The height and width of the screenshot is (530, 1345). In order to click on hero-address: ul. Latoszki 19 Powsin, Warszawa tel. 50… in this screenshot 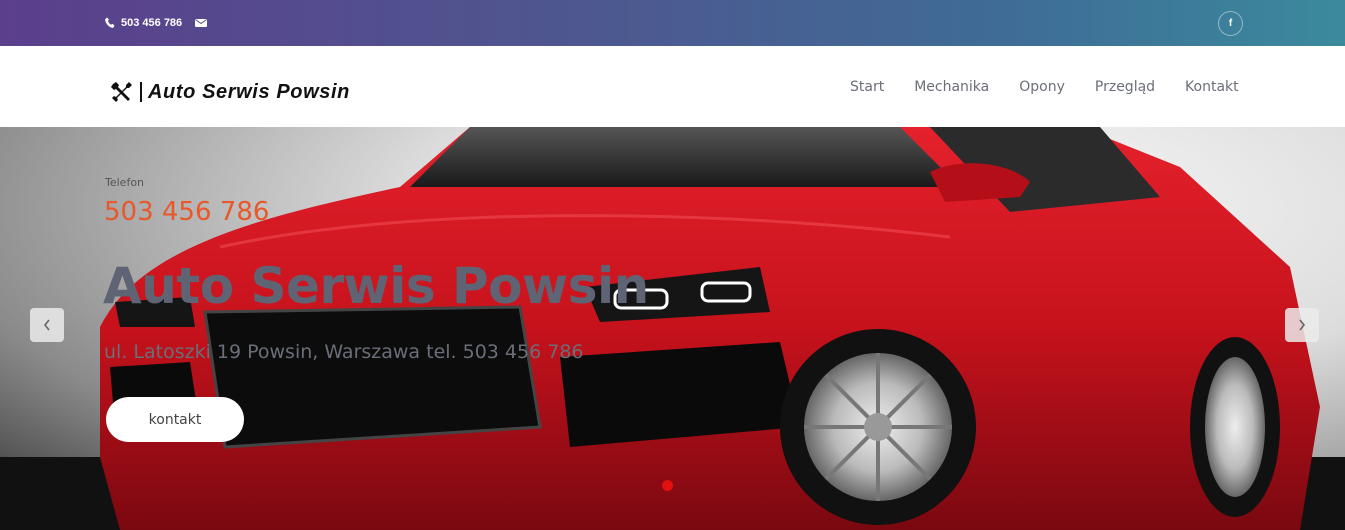, I will do `click(344, 352)`.